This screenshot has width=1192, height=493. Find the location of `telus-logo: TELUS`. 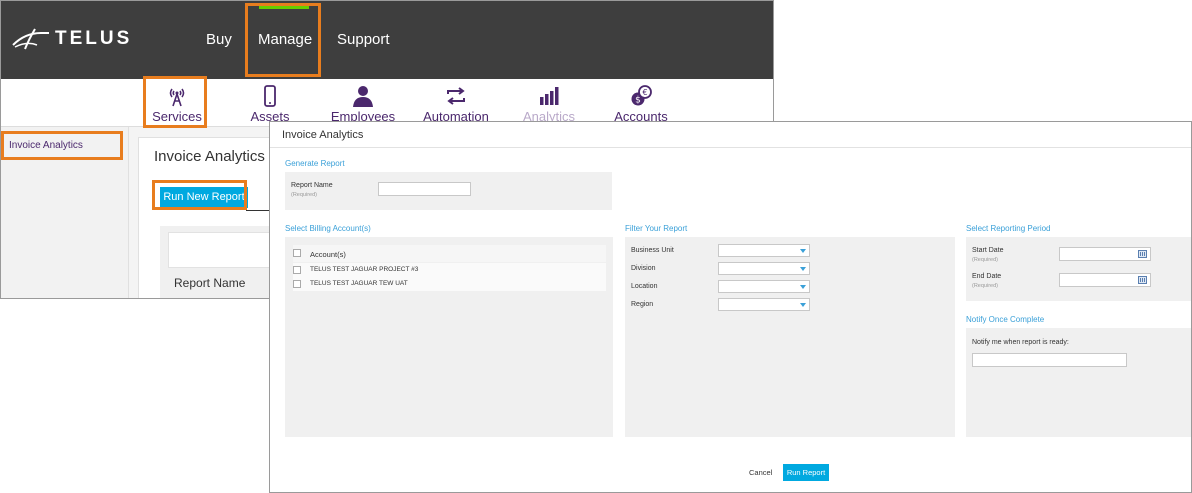

telus-logo: TELUS is located at coordinates (71, 39).